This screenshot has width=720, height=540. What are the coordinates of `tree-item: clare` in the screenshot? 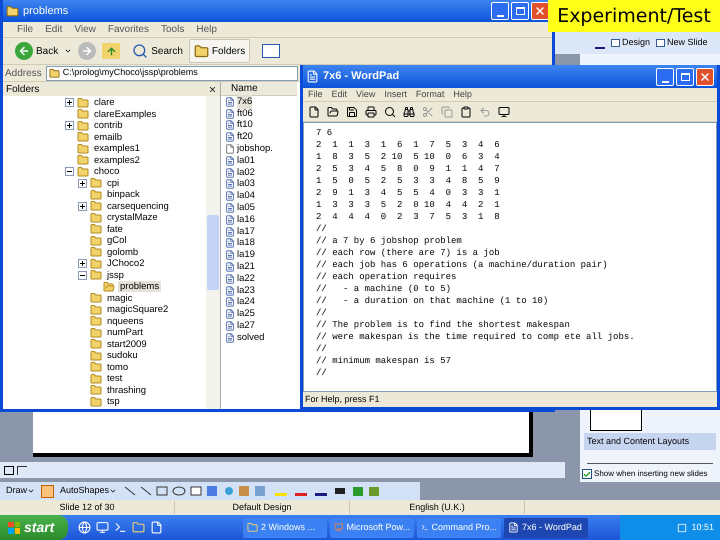 It's located at (104, 102).